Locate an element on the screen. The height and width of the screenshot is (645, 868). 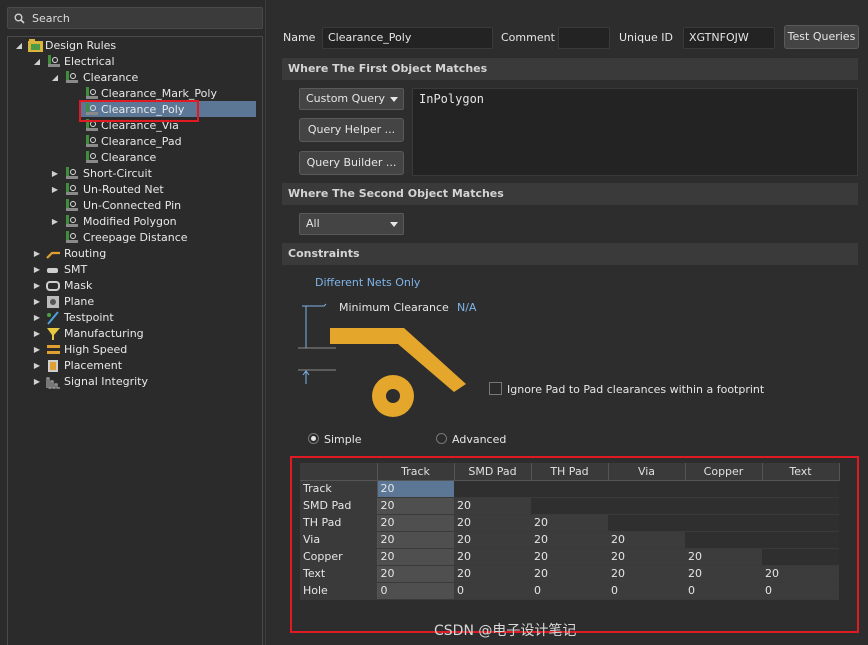
second-object-header: Where The Second Object Matches is located at coordinates (570, 194).